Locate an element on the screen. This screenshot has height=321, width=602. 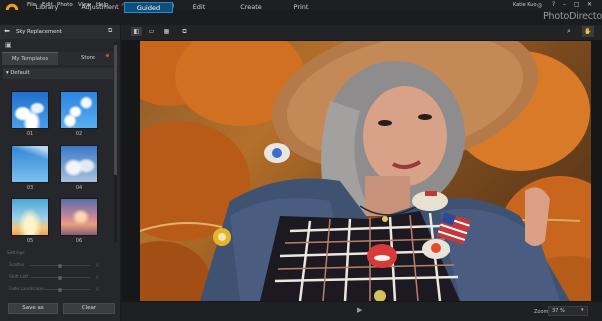
minimize-icon: – is located at coordinates (564, 4).